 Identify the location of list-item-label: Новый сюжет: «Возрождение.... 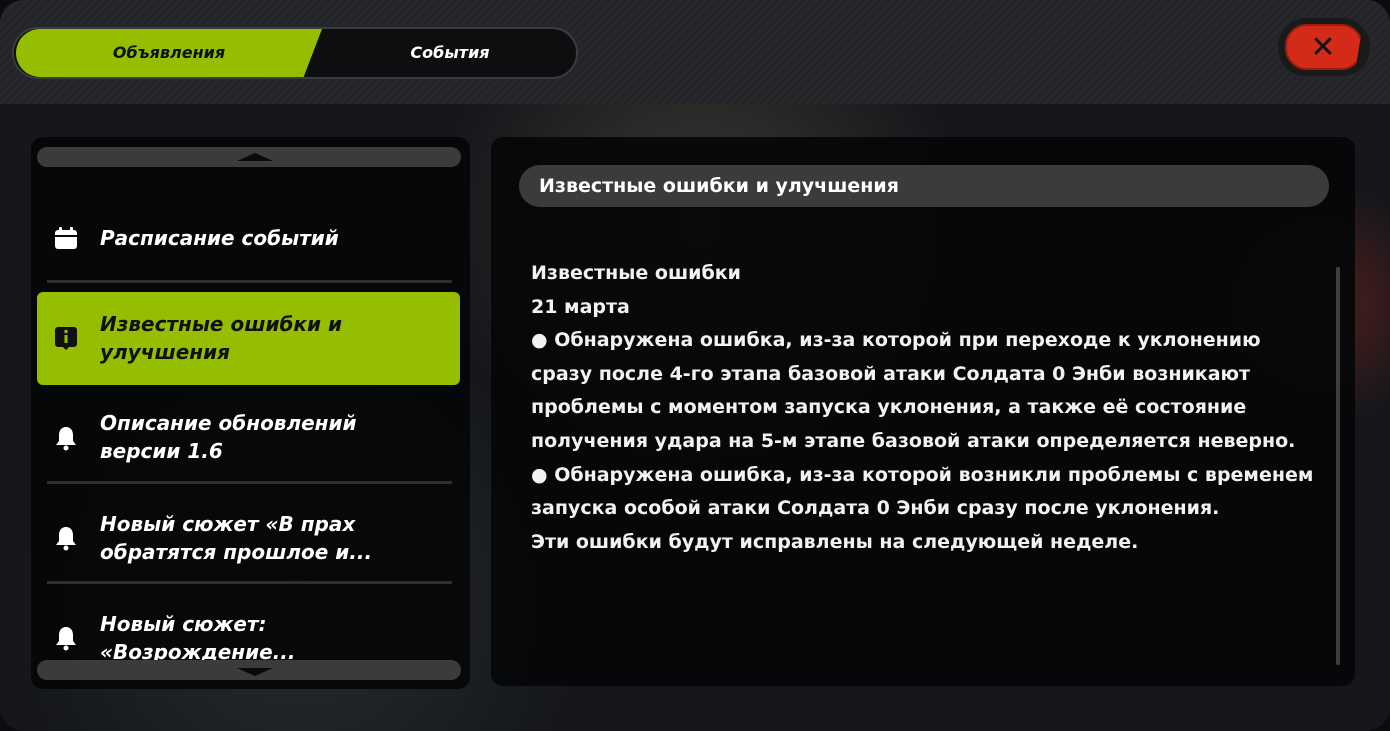
(198, 636).